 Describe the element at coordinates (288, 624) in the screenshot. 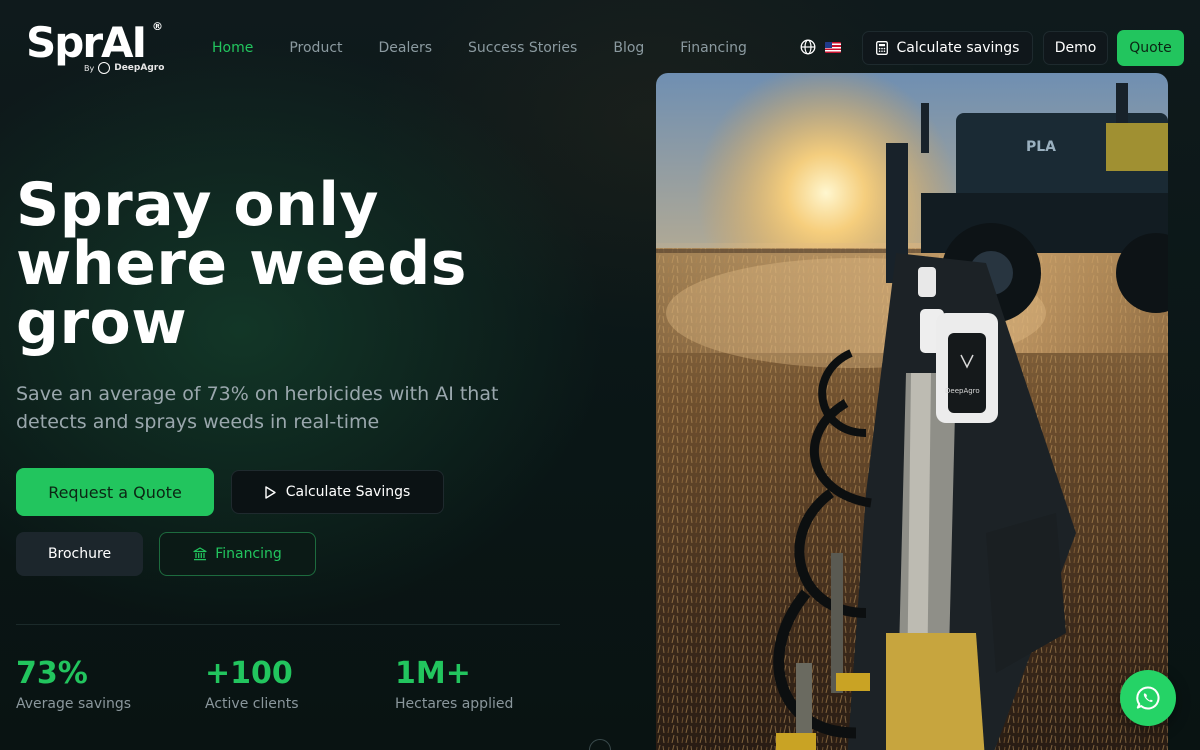

I see `stats-divider` at that location.